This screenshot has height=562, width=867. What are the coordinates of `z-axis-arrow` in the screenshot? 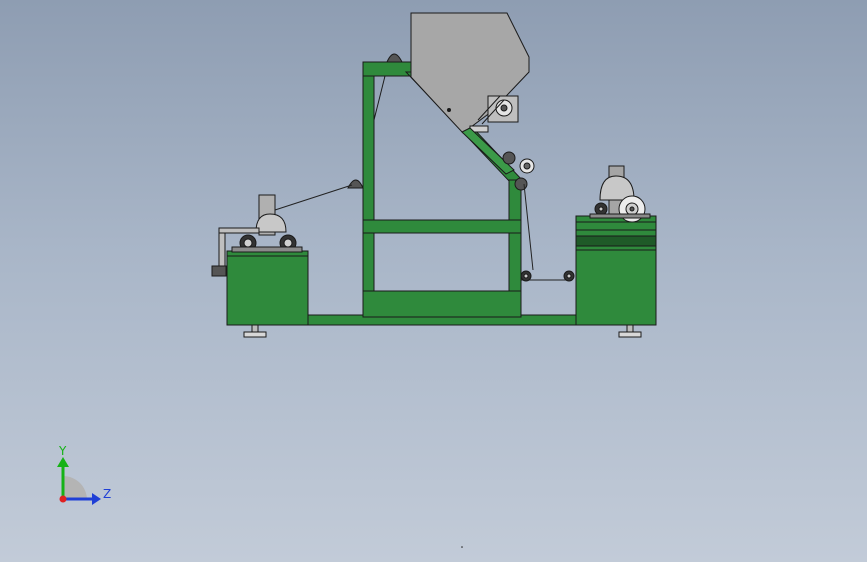 It's located at (96, 499).